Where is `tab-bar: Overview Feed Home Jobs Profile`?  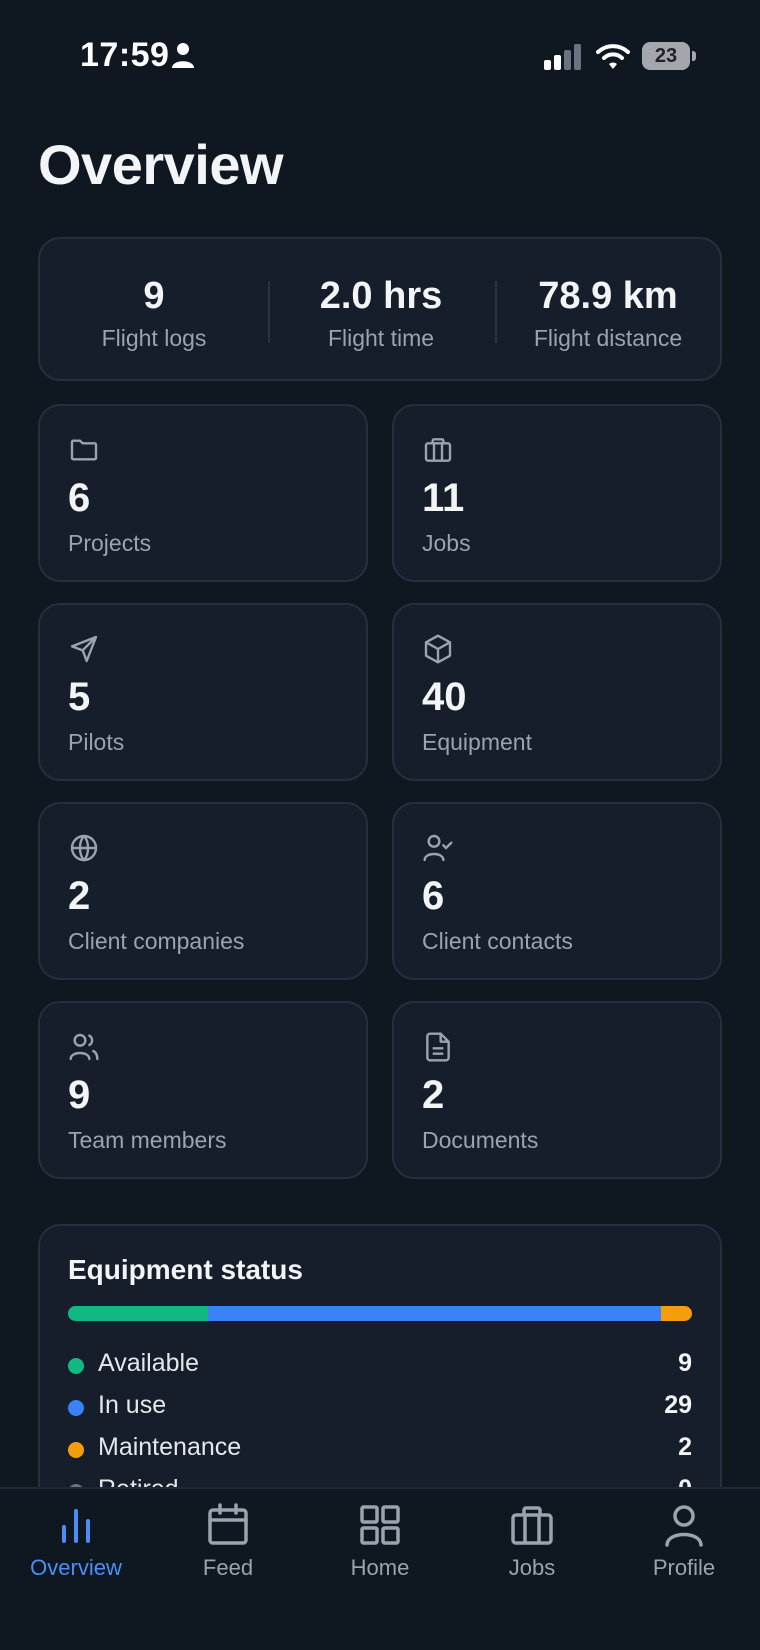
tab-bar: Overview Feed Home Jobs Profile is located at coordinates (380, 1568).